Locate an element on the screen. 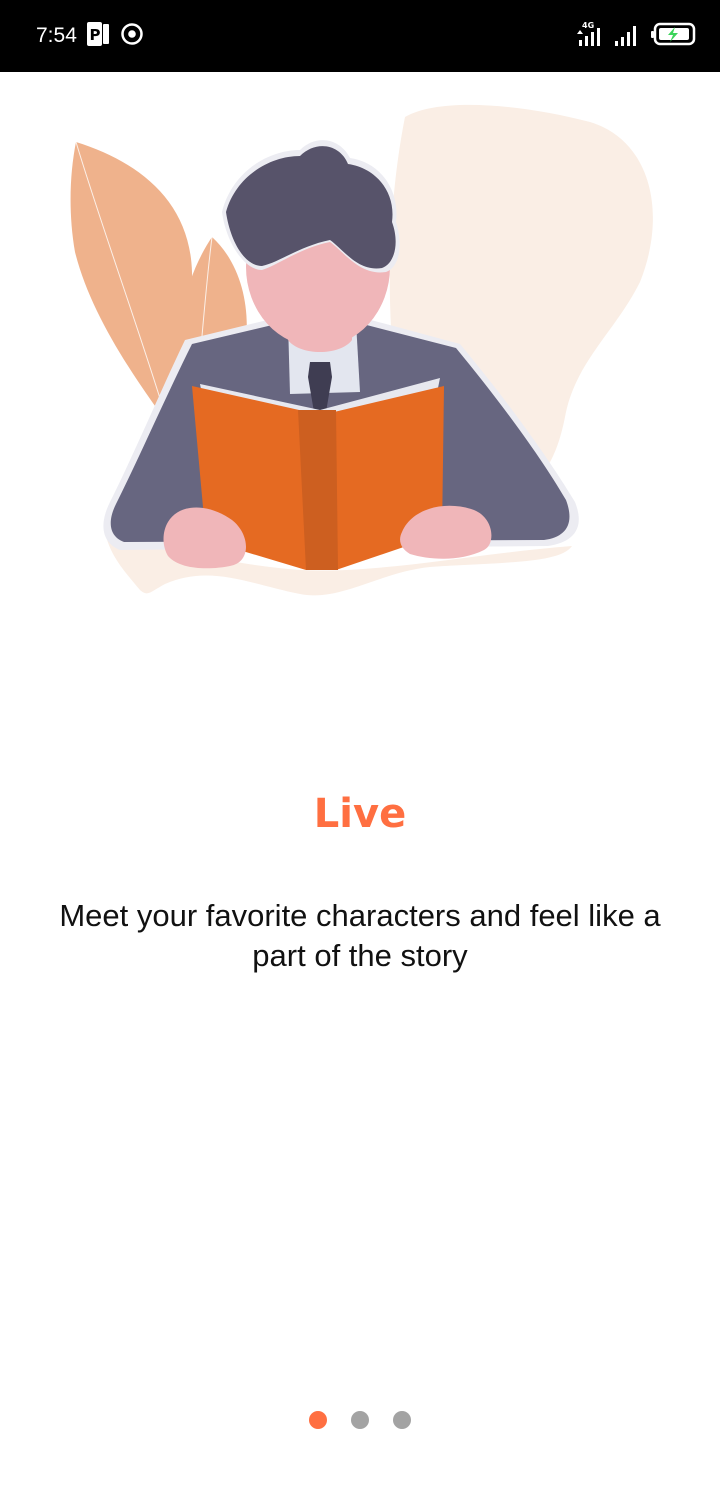 This screenshot has width=720, height=1500. svg-text: P is located at coordinates (95, 35).